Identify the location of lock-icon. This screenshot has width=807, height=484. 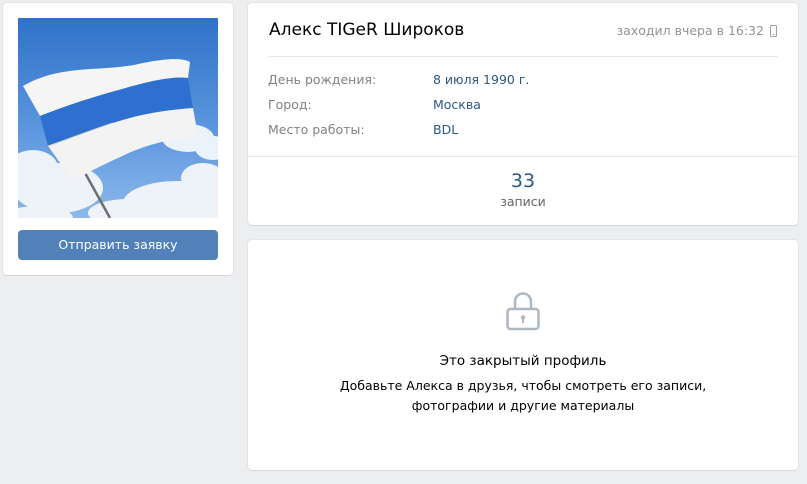
(523, 311).